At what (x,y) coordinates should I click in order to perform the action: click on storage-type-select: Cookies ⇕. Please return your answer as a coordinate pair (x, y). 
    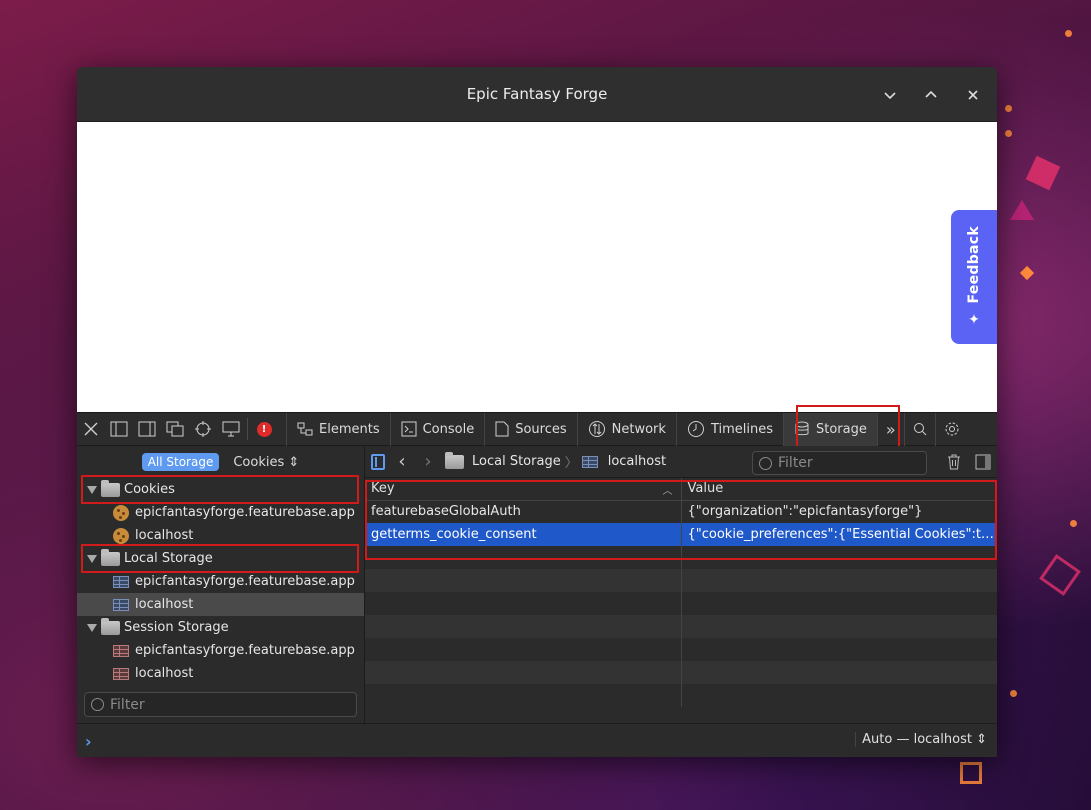
    Looking at the image, I should click on (266, 462).